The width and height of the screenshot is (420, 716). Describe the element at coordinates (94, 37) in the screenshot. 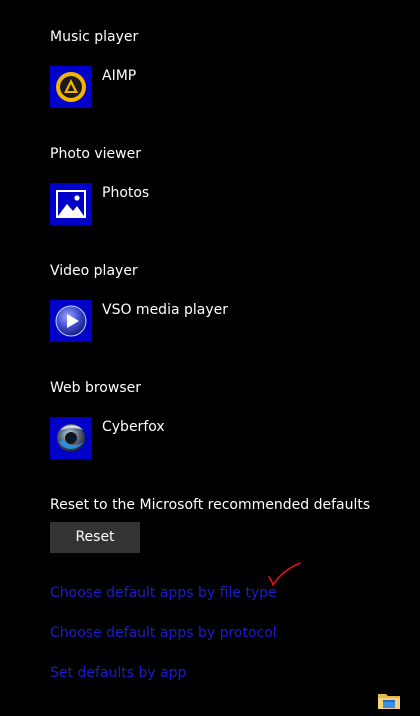

I see `music-player-label: Music player` at that location.